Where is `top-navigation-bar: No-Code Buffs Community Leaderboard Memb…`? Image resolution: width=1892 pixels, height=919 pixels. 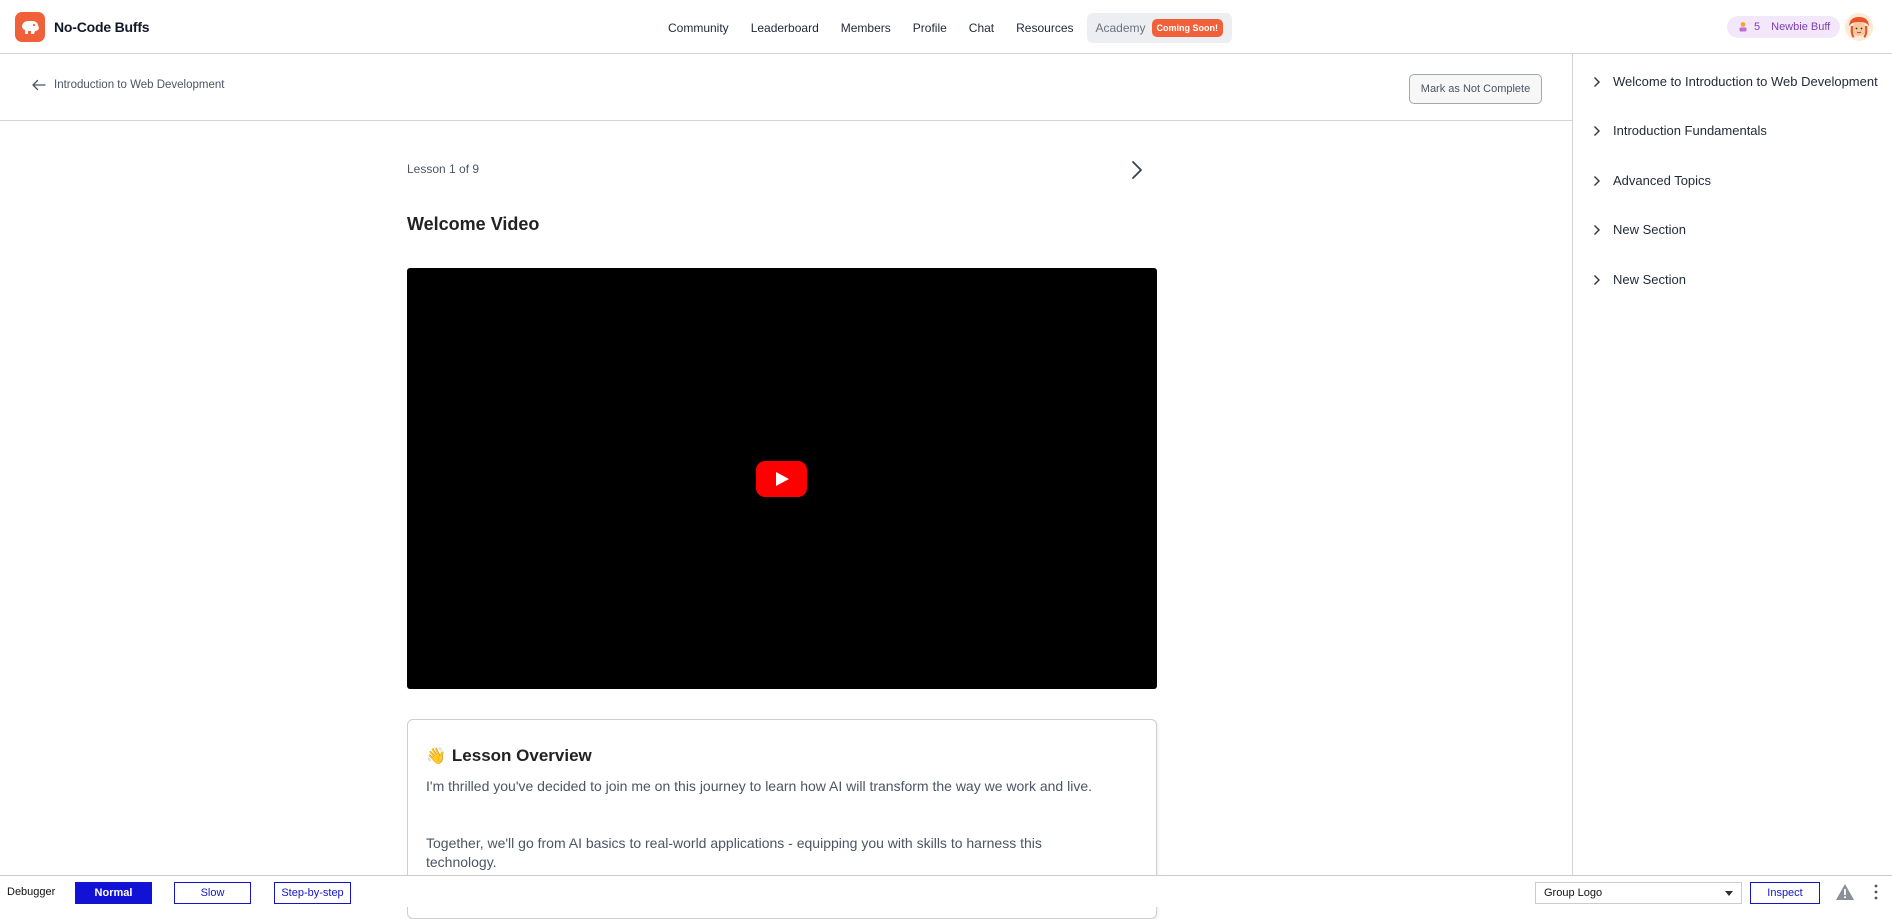
top-navigation-bar: No-Code Buffs Community Leaderboard Memb… is located at coordinates (946, 27).